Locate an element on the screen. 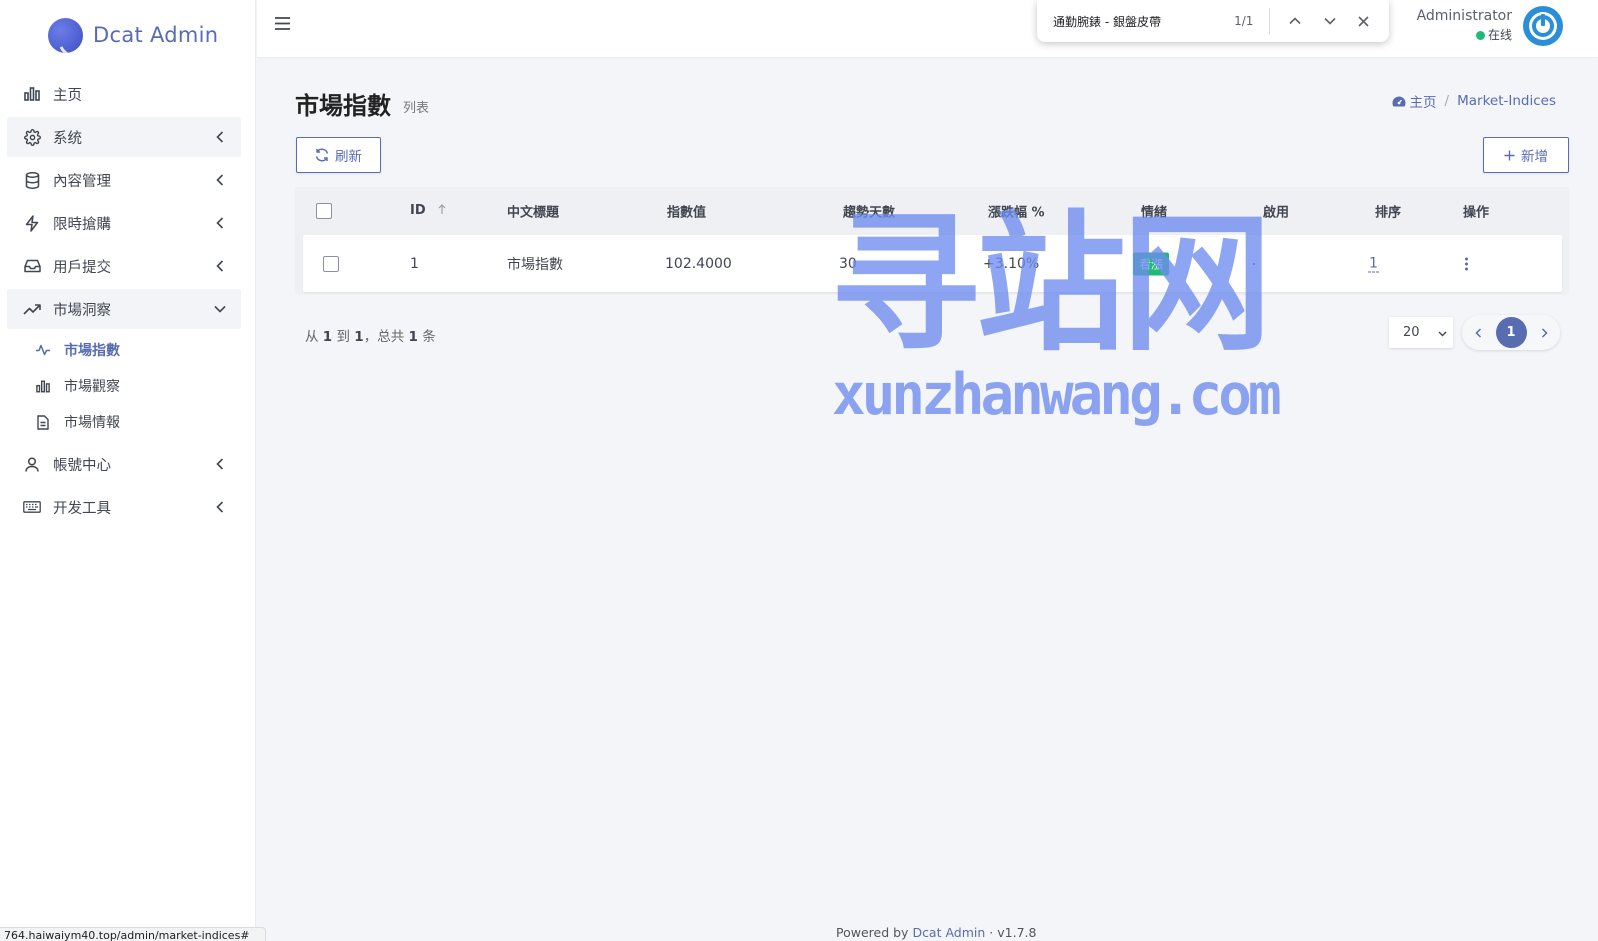 This screenshot has height=941, width=1598. per-page-select: 20 is located at coordinates (1421, 332).